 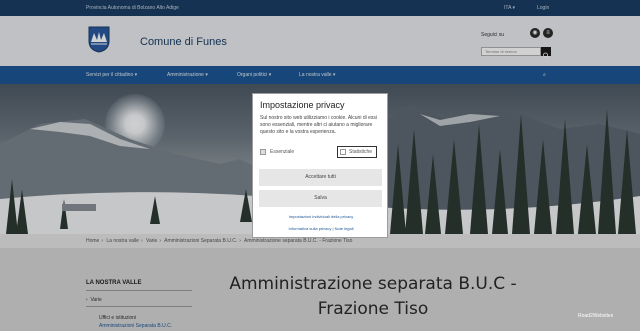 I want to click on statistics-checkbox, so click(x=343, y=152).